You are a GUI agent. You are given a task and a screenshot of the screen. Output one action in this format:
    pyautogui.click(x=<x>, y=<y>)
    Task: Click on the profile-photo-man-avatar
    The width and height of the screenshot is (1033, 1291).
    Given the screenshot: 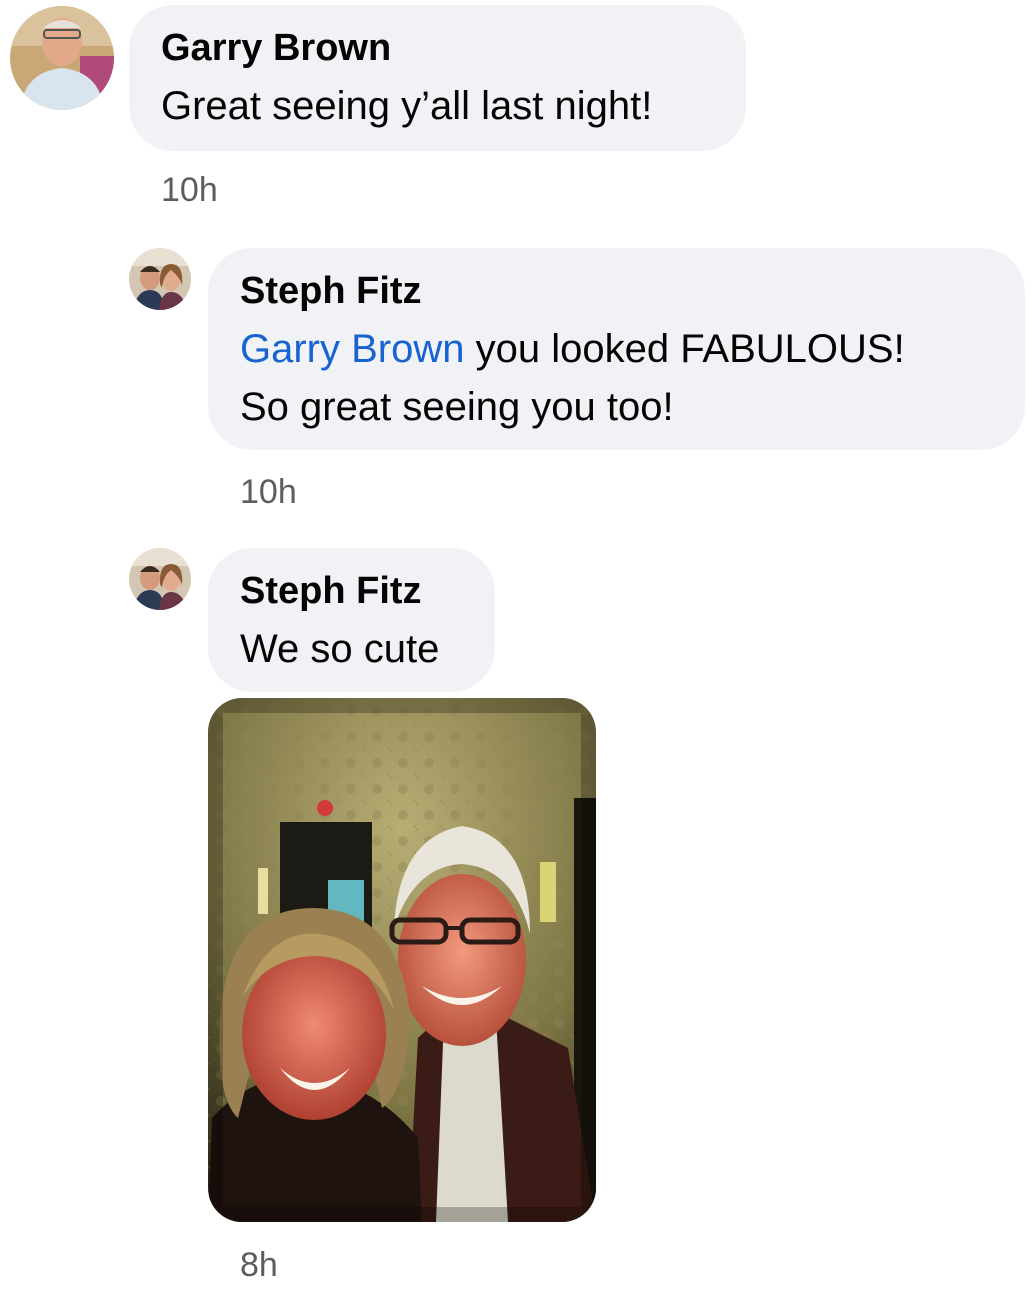 What is the action you would take?
    pyautogui.click(x=62, y=58)
    